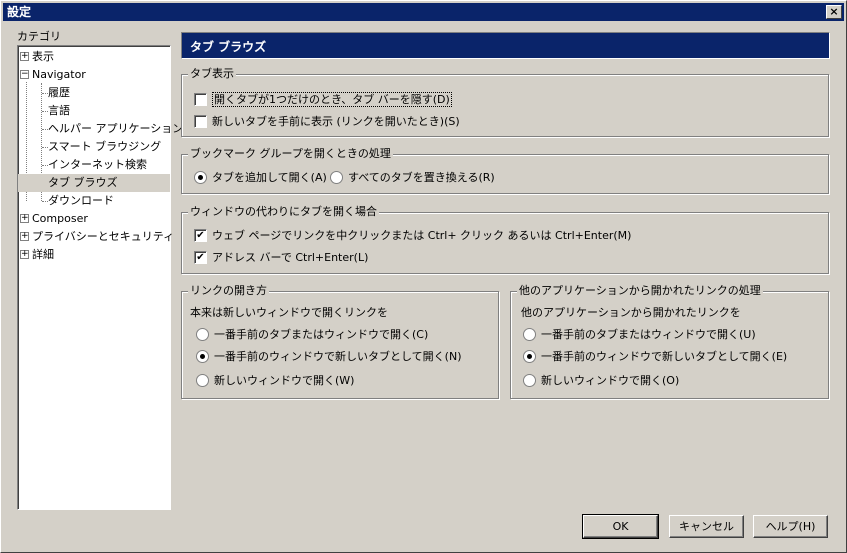 The image size is (847, 553). I want to click on hide-tabbar-checkbox: 開くタブが1つだけのとき、タブ バーを隠す(D), so click(323, 100).